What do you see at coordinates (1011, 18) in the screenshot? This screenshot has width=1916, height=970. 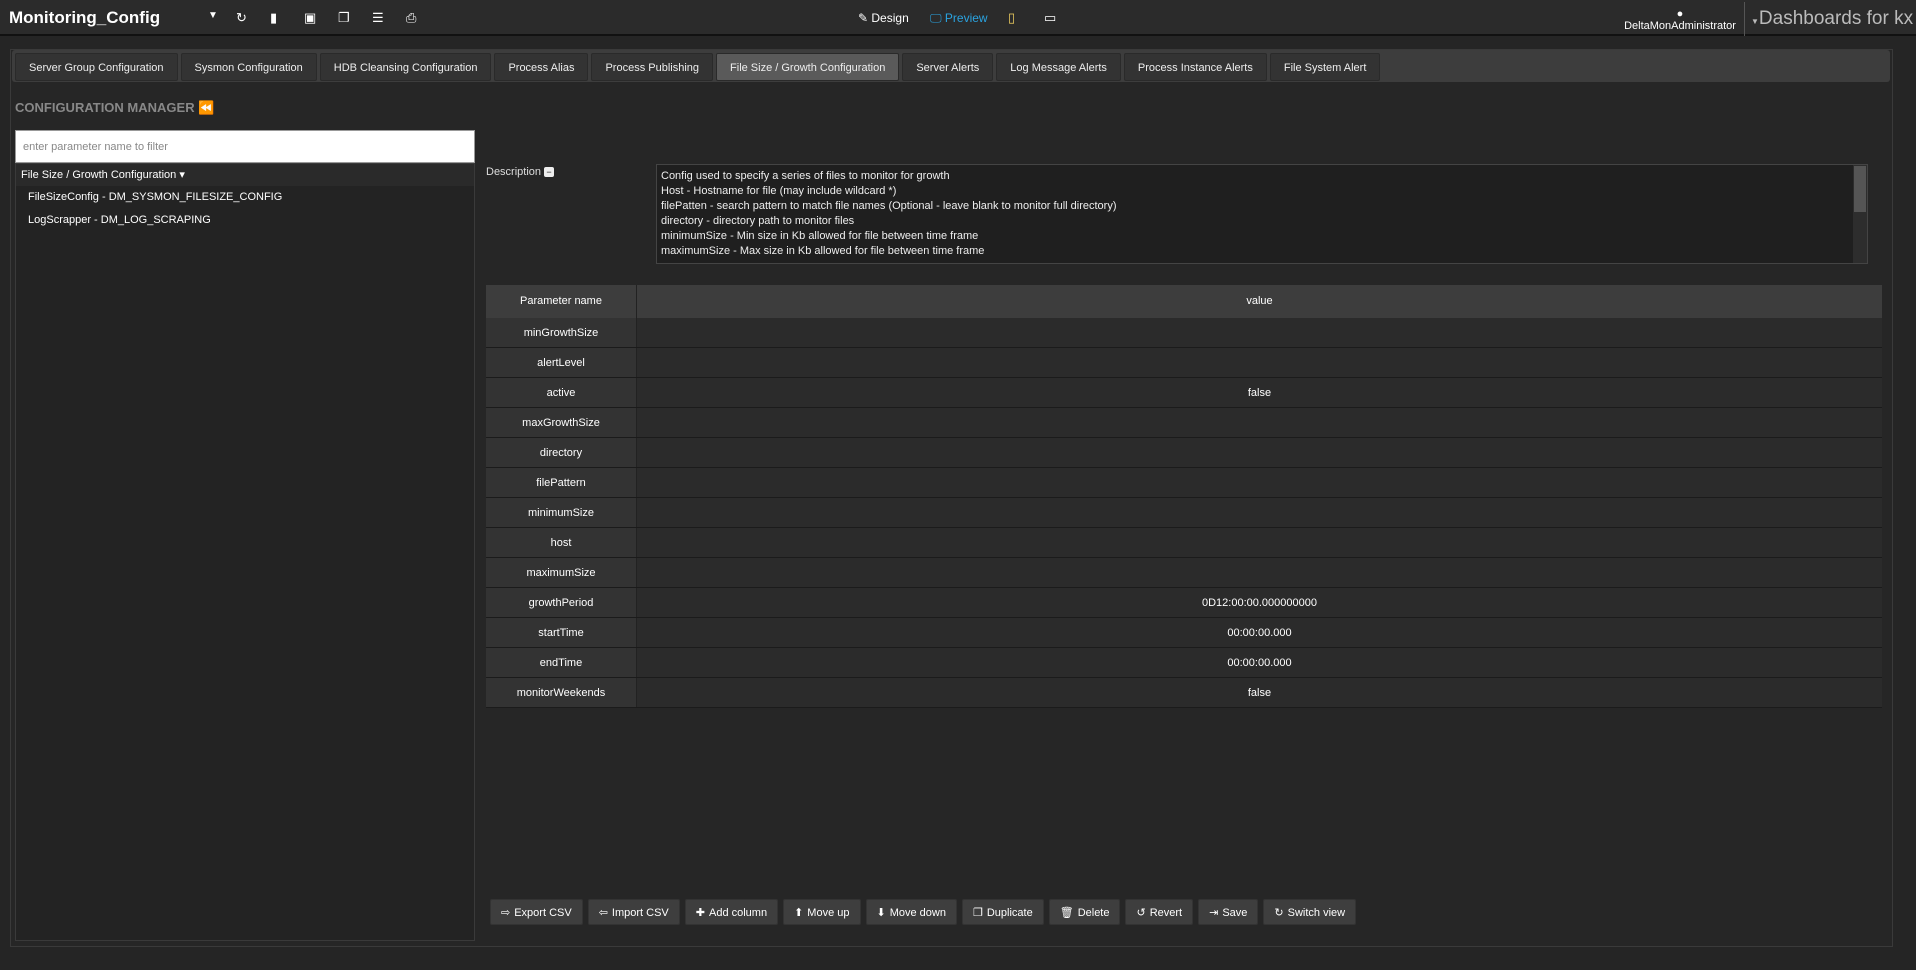 I see `tablet-icon: ▯` at bounding box center [1011, 18].